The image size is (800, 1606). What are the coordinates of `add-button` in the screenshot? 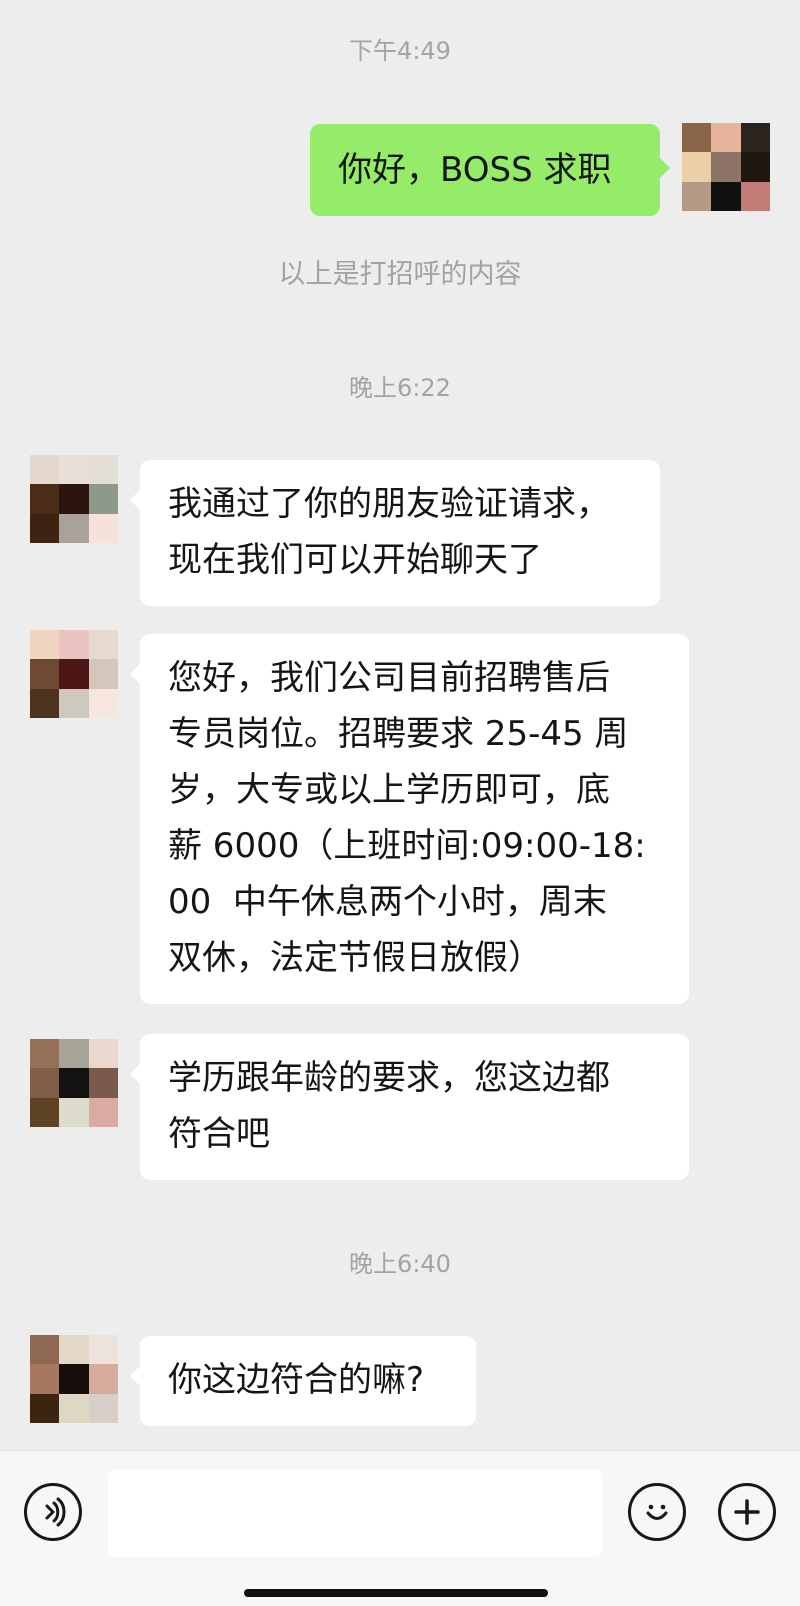 It's located at (747, 1512).